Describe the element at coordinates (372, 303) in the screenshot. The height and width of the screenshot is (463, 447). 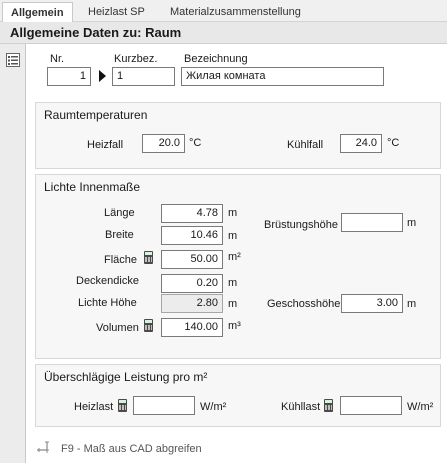
I see `geschosshoehe-field: 3.00` at that location.